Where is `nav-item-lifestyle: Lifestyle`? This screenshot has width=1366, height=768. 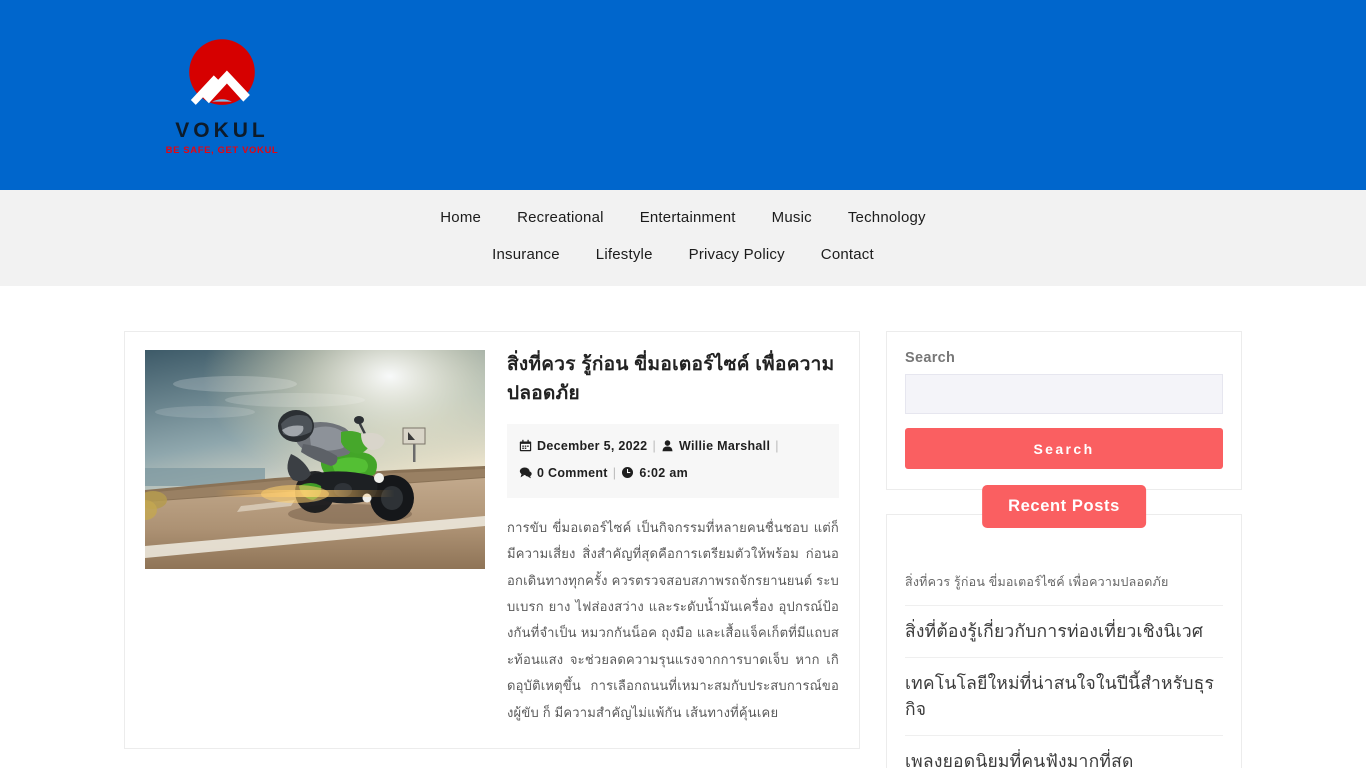
nav-item-lifestyle: Lifestyle is located at coordinates (624, 254).